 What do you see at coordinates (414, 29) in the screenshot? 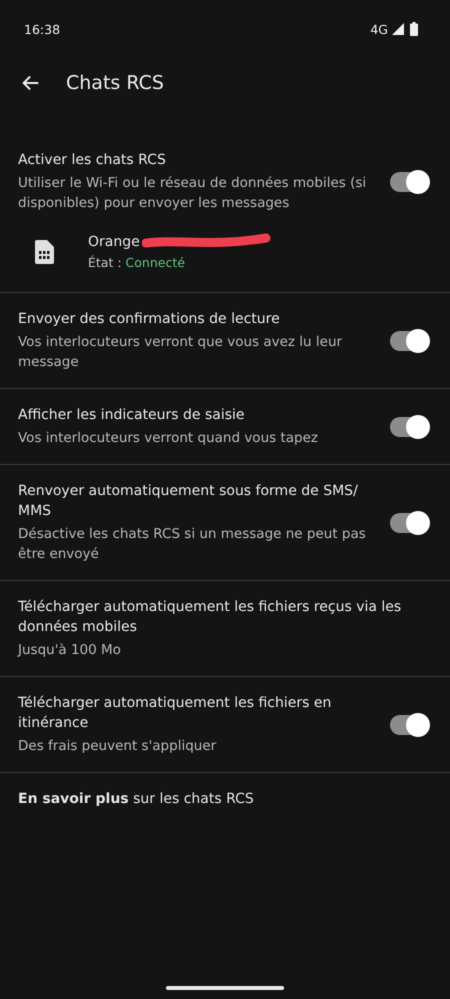
I see `battery-icon` at bounding box center [414, 29].